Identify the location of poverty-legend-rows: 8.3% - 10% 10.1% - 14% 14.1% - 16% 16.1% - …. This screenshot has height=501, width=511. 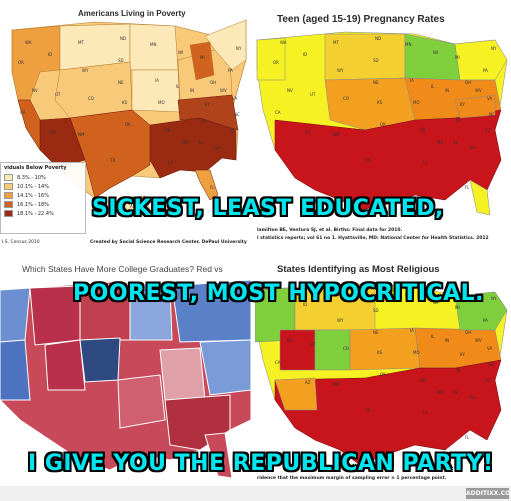
(43, 195).